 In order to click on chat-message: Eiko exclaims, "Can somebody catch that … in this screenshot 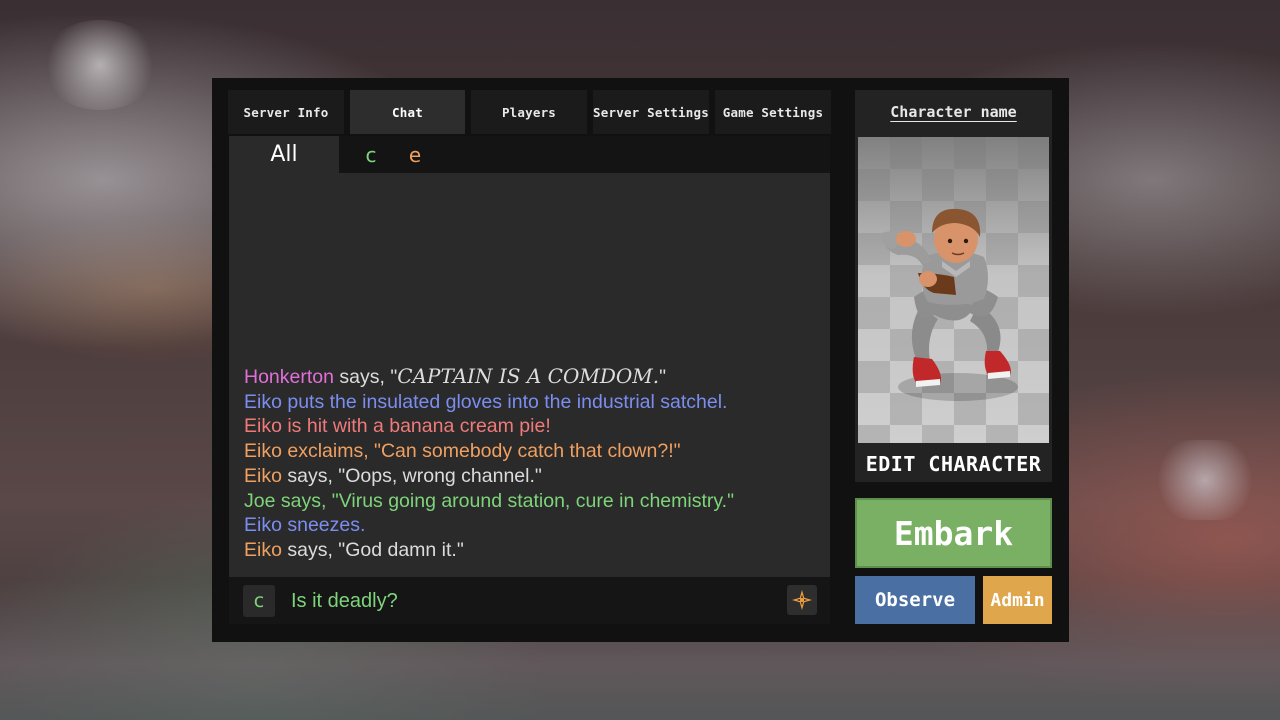, I will do `click(462, 451)`.